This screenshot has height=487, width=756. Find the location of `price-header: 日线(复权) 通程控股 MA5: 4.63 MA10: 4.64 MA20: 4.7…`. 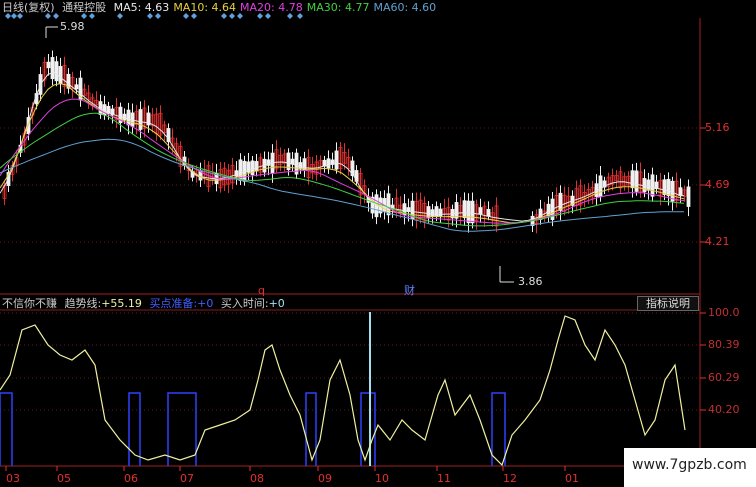

price-header: 日线(复权) 通程控股 MA5: 4.63 MA10: 4.64 MA20: 4.7… is located at coordinates (223, 7).